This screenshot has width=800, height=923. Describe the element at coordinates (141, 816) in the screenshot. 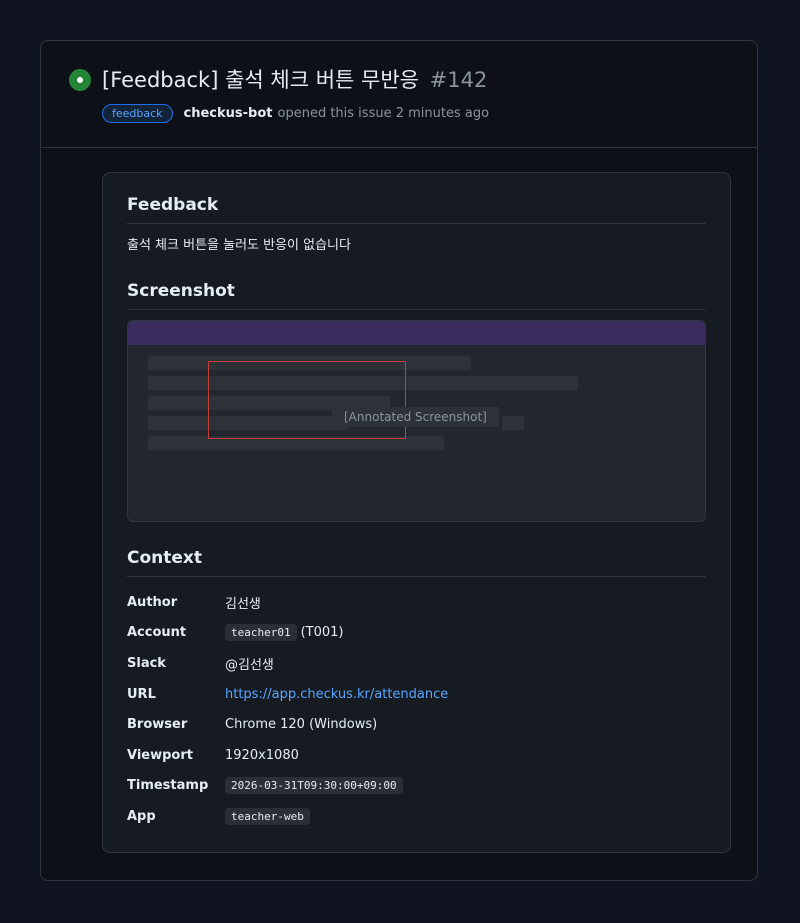

I see `context-key: App` at that location.